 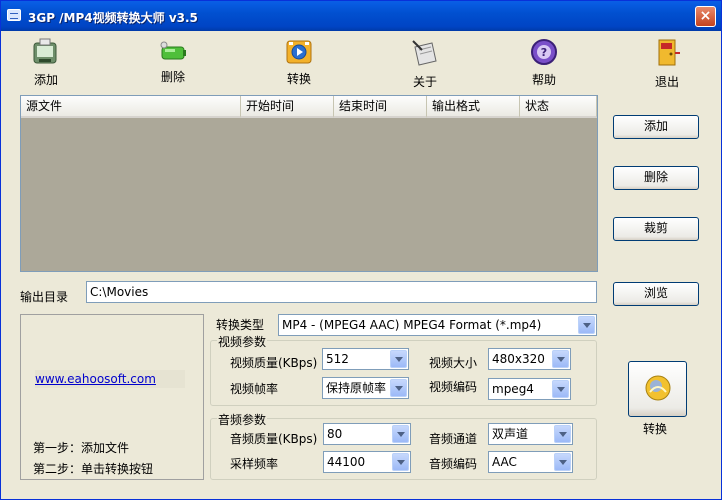 I want to click on toolbar-help-label: 帮助, so click(x=543, y=80).